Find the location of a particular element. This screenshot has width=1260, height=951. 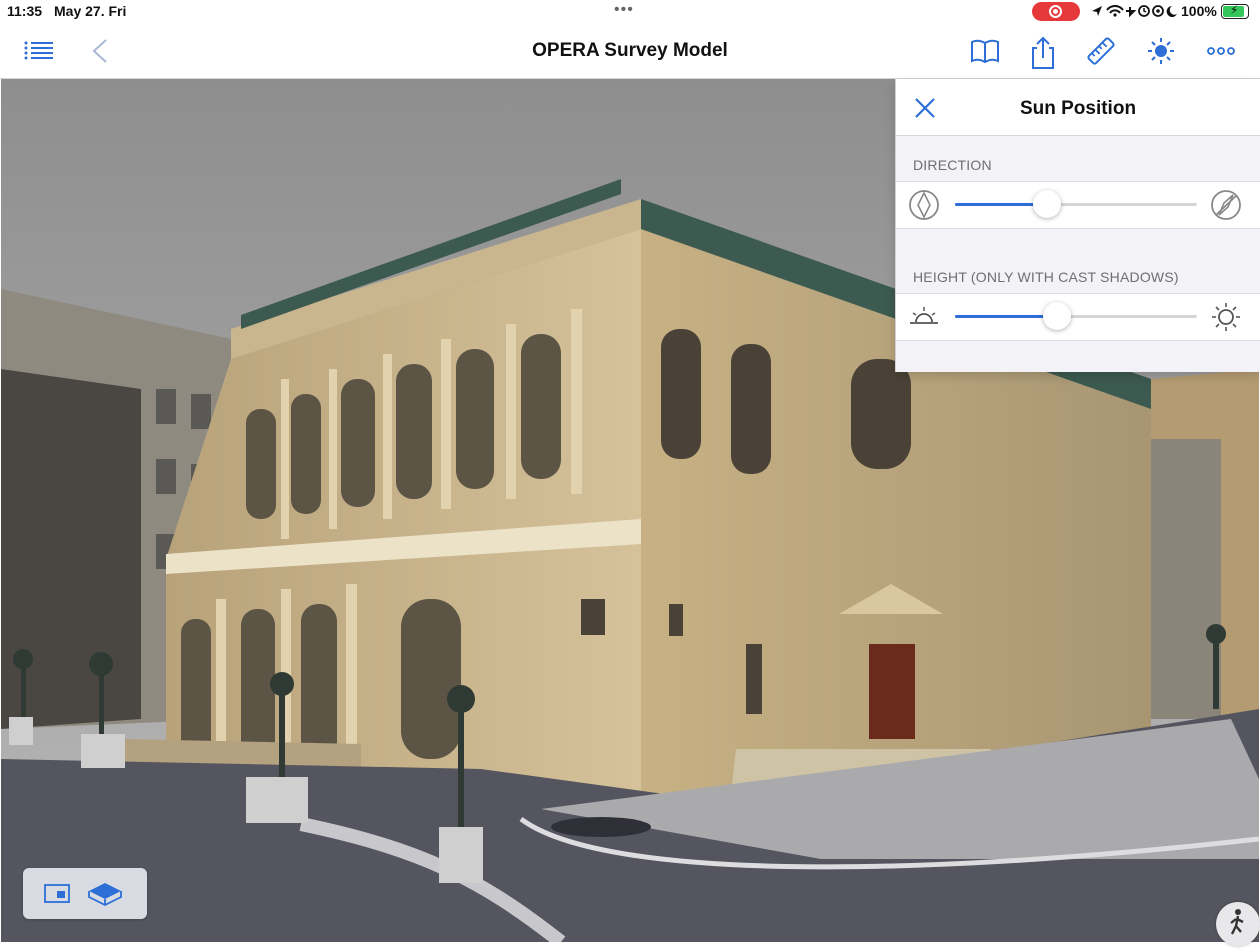

ellipsis-icon is located at coordinates (1221, 51).